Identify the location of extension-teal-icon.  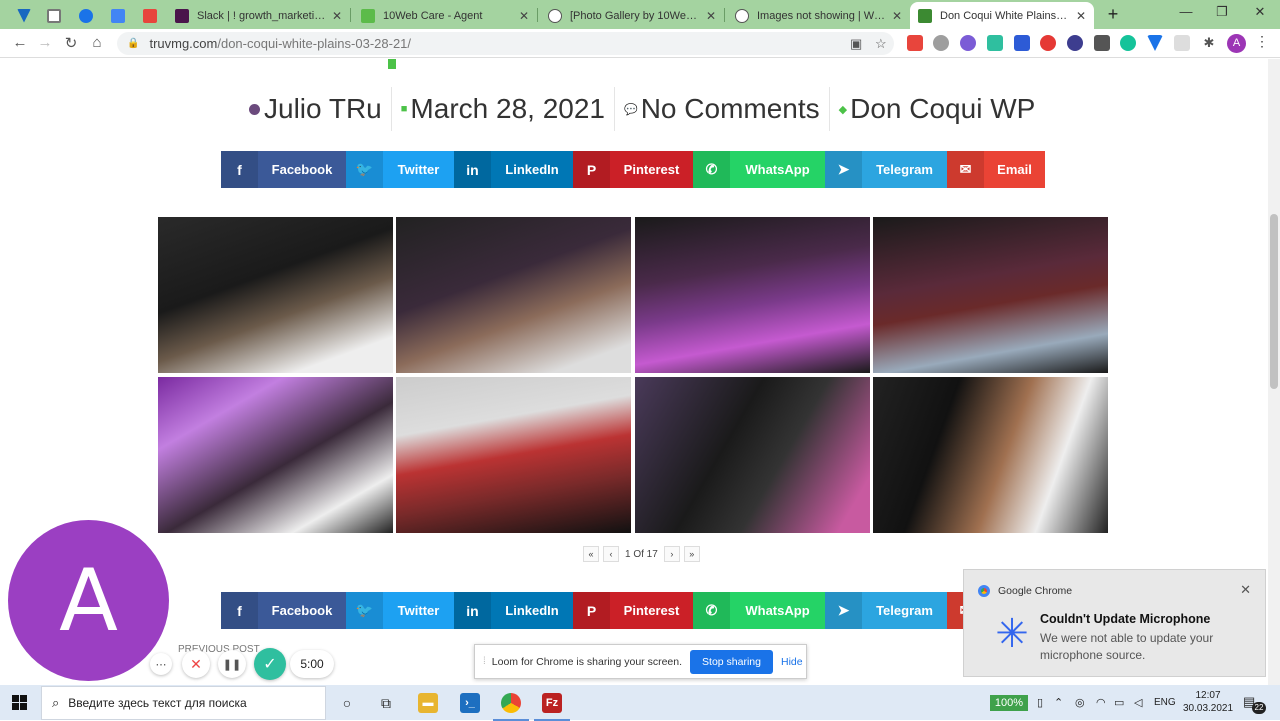
(995, 43).